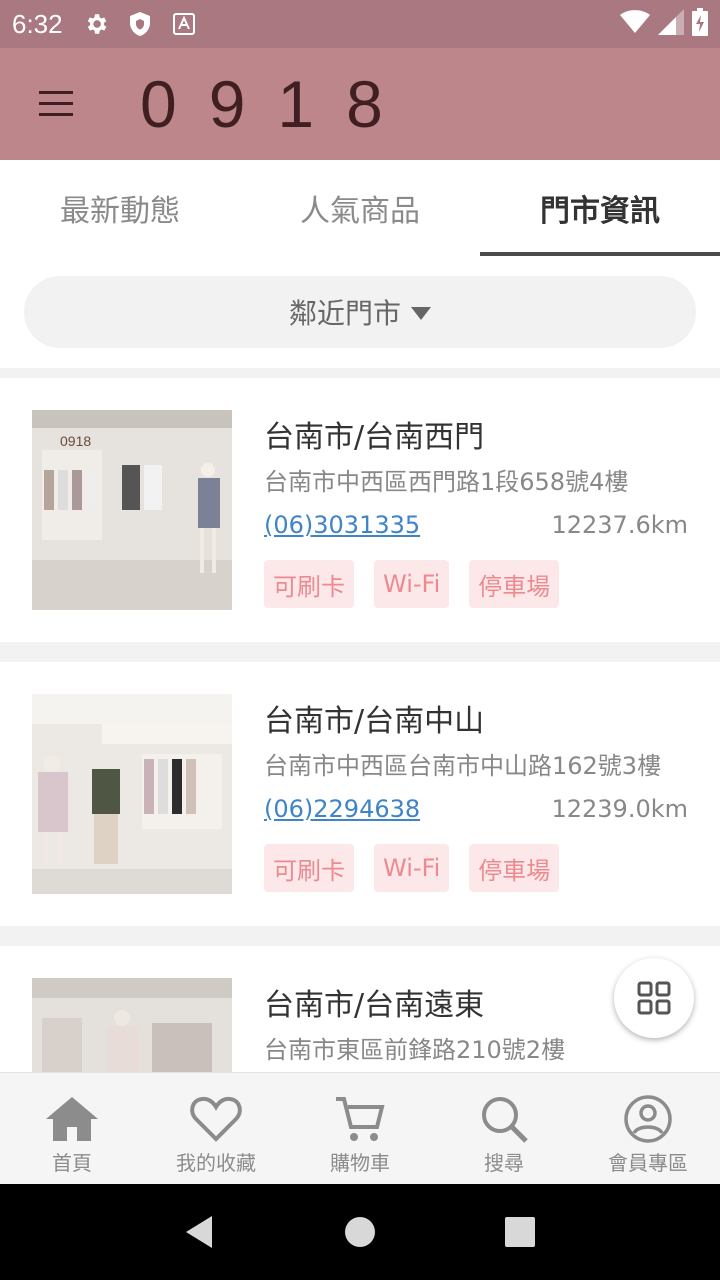 The image size is (720, 1280). Describe the element at coordinates (671, 24) in the screenshot. I see `signal-icon` at that location.